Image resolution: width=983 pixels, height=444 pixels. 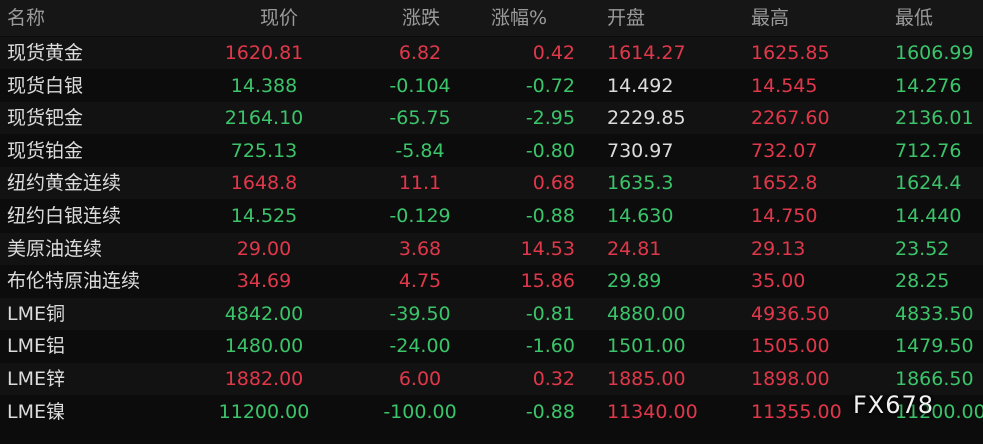 What do you see at coordinates (550, 118) in the screenshot?
I see `change-pct-cell: -2.95` at bounding box center [550, 118].